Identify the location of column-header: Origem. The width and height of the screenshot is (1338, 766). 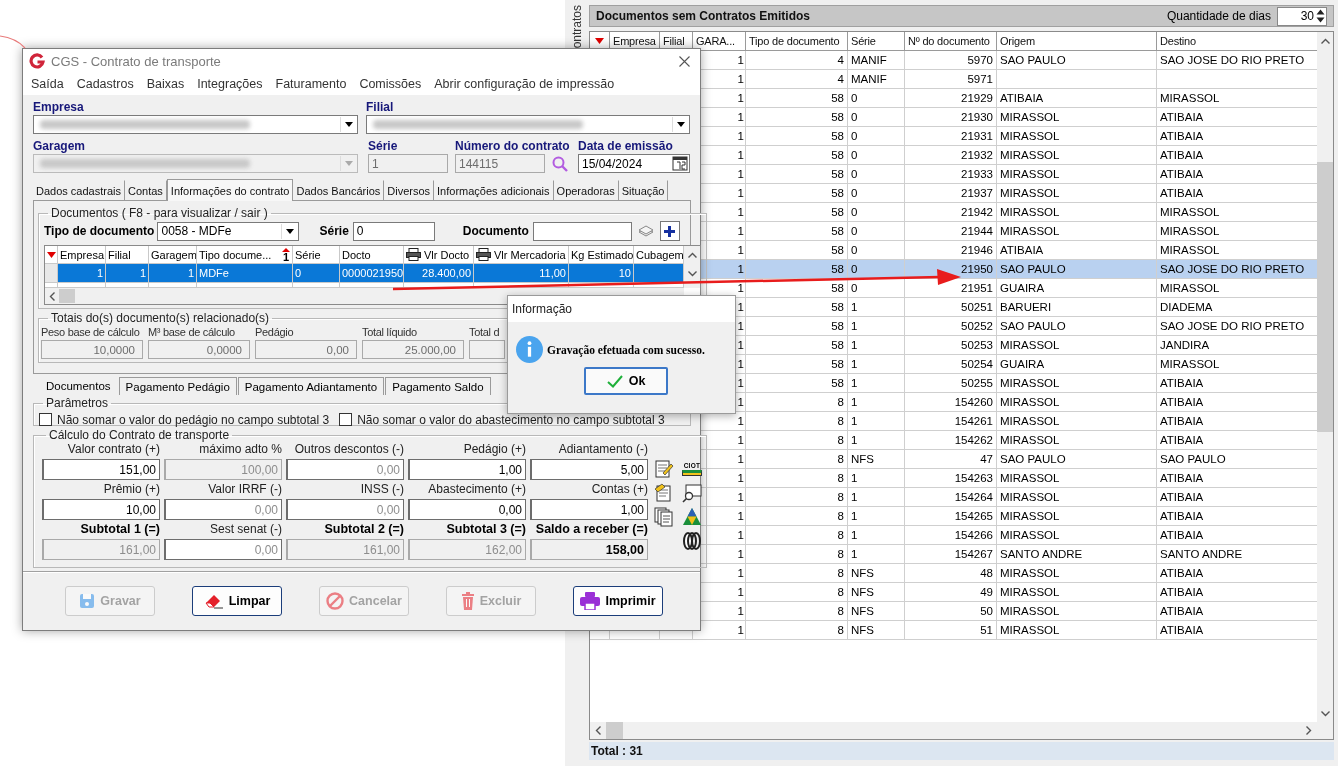
(1077, 41).